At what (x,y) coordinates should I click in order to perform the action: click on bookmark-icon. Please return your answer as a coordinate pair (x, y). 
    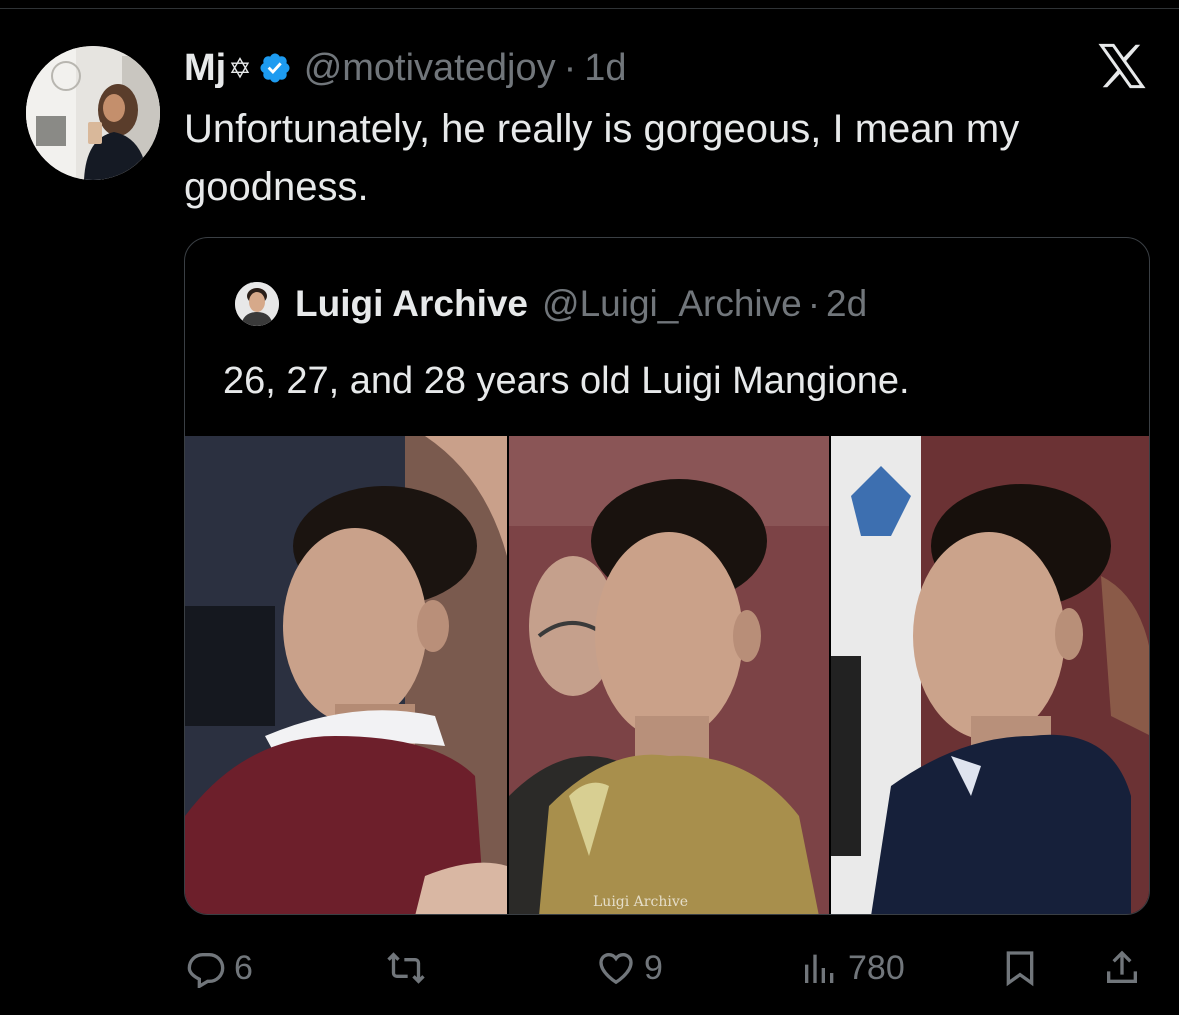
    Looking at the image, I should click on (1020, 968).